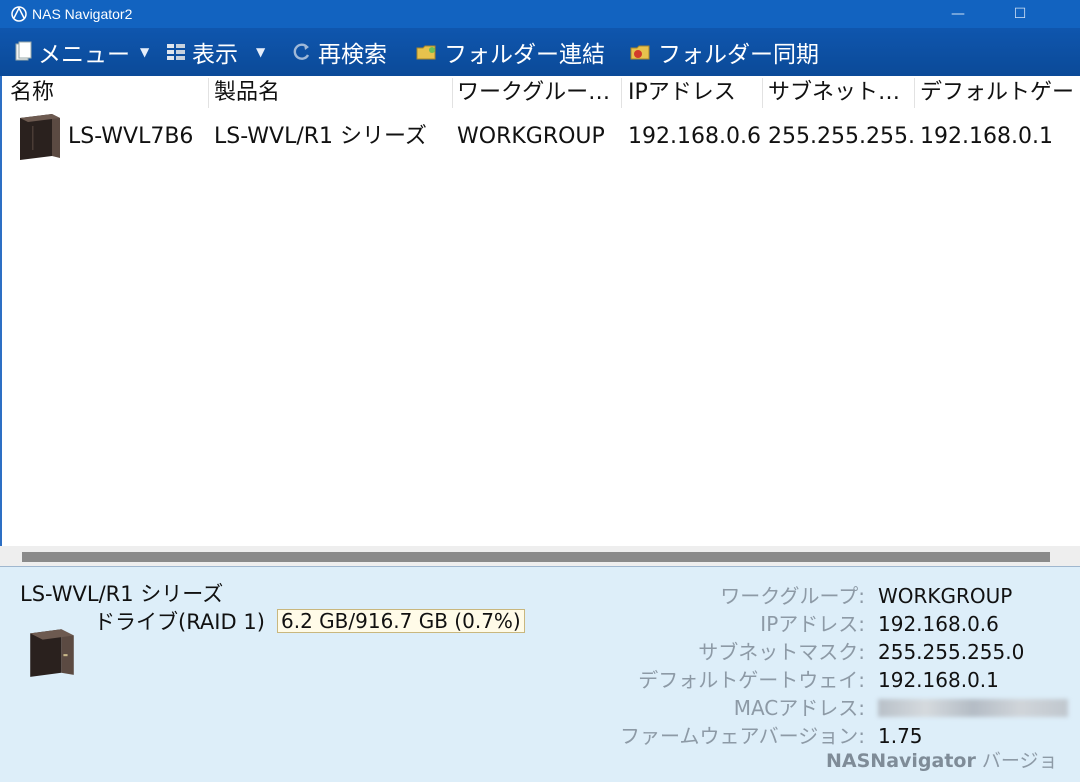 The height and width of the screenshot is (782, 1080). What do you see at coordinates (82, 14) in the screenshot?
I see `window-title: NAS Navigator2` at bounding box center [82, 14].